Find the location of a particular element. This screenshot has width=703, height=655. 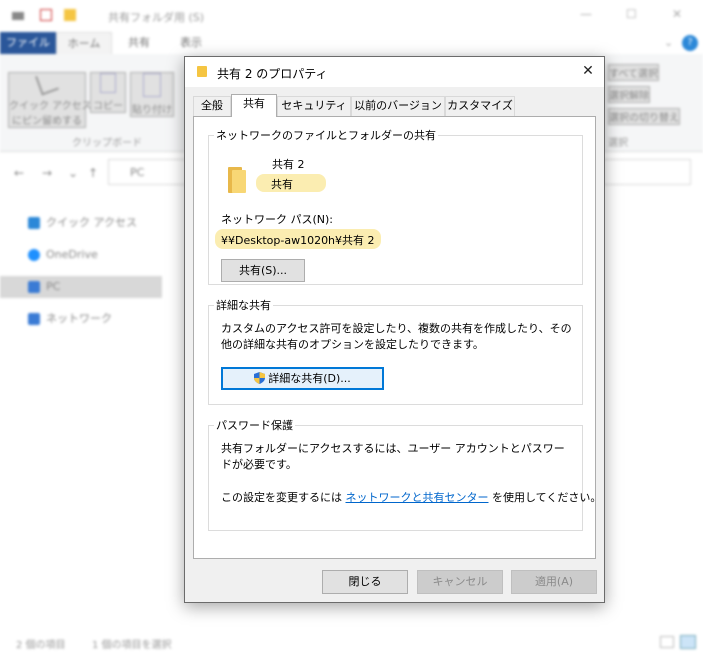

dialog-title-bar: 共有 2 のプロパティ ✕ is located at coordinates (394, 72).